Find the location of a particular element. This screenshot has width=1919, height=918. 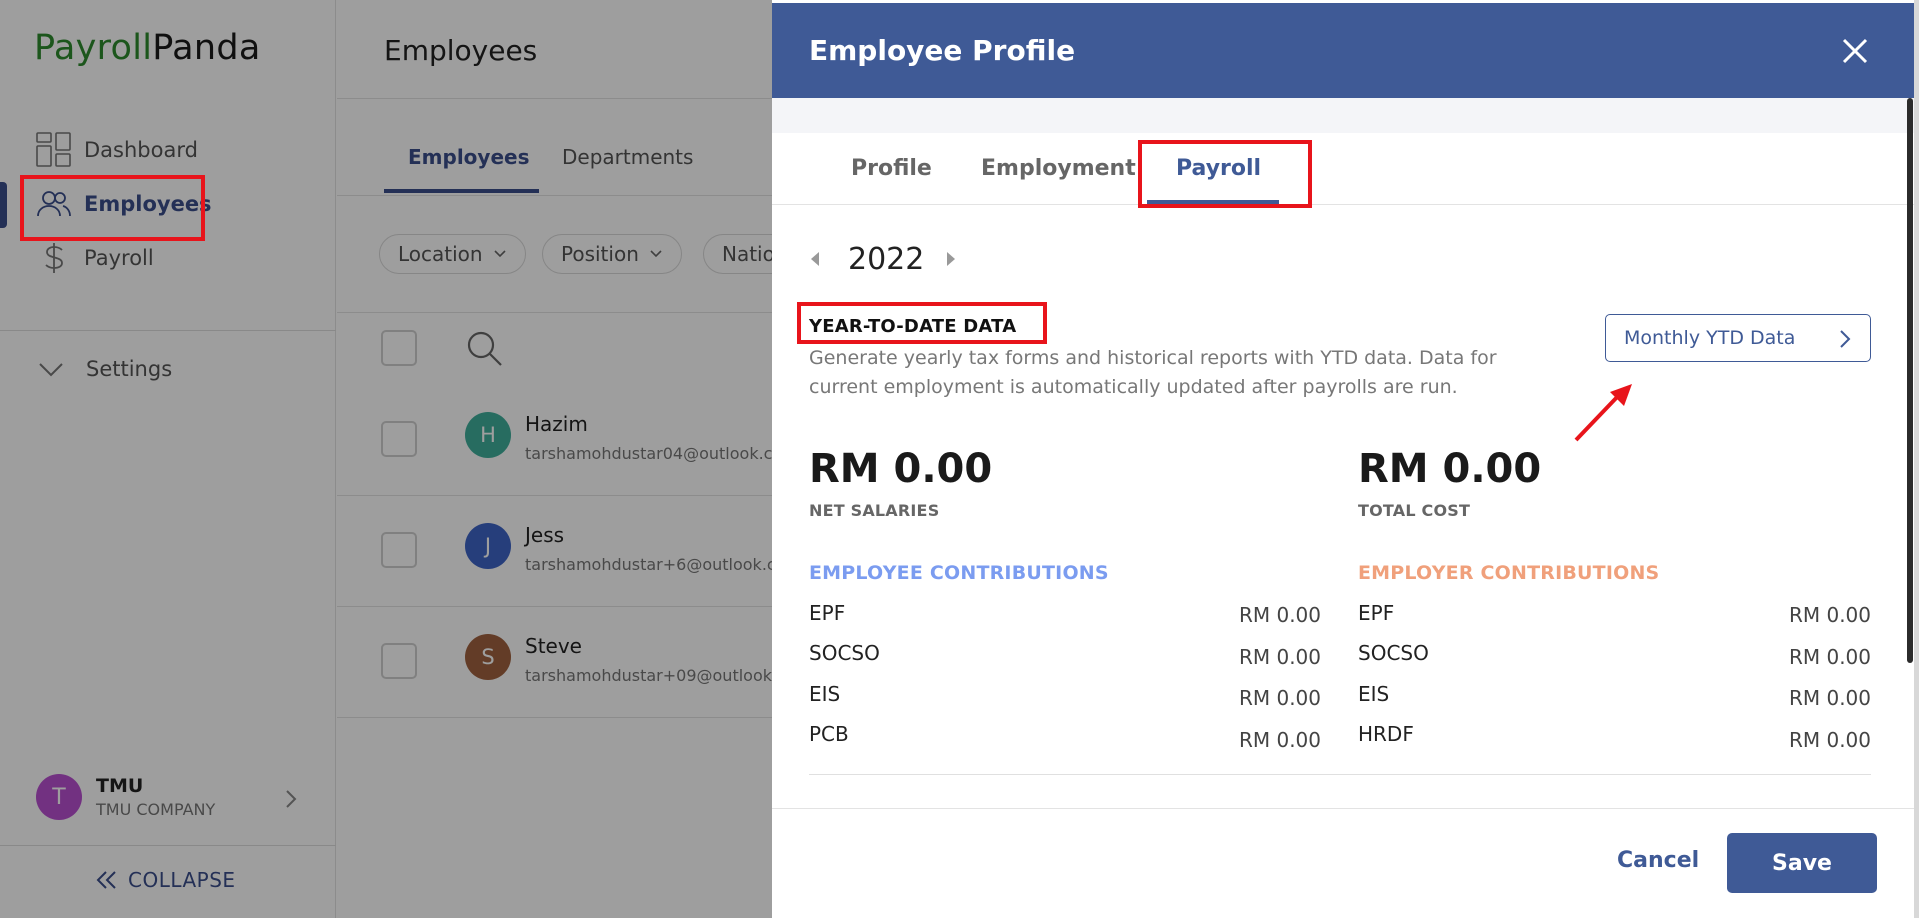

next-year-icon is located at coordinates (952, 259).